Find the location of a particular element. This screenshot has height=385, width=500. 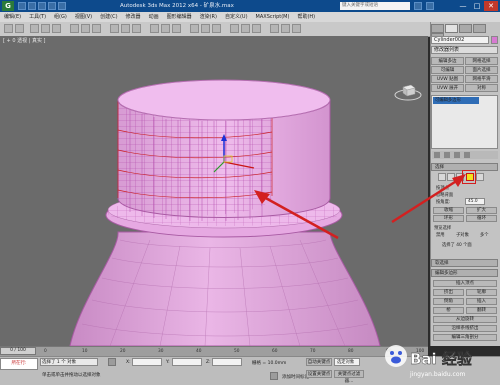

preview-disabled-radio: 禁用 is located at coordinates (440, 235).